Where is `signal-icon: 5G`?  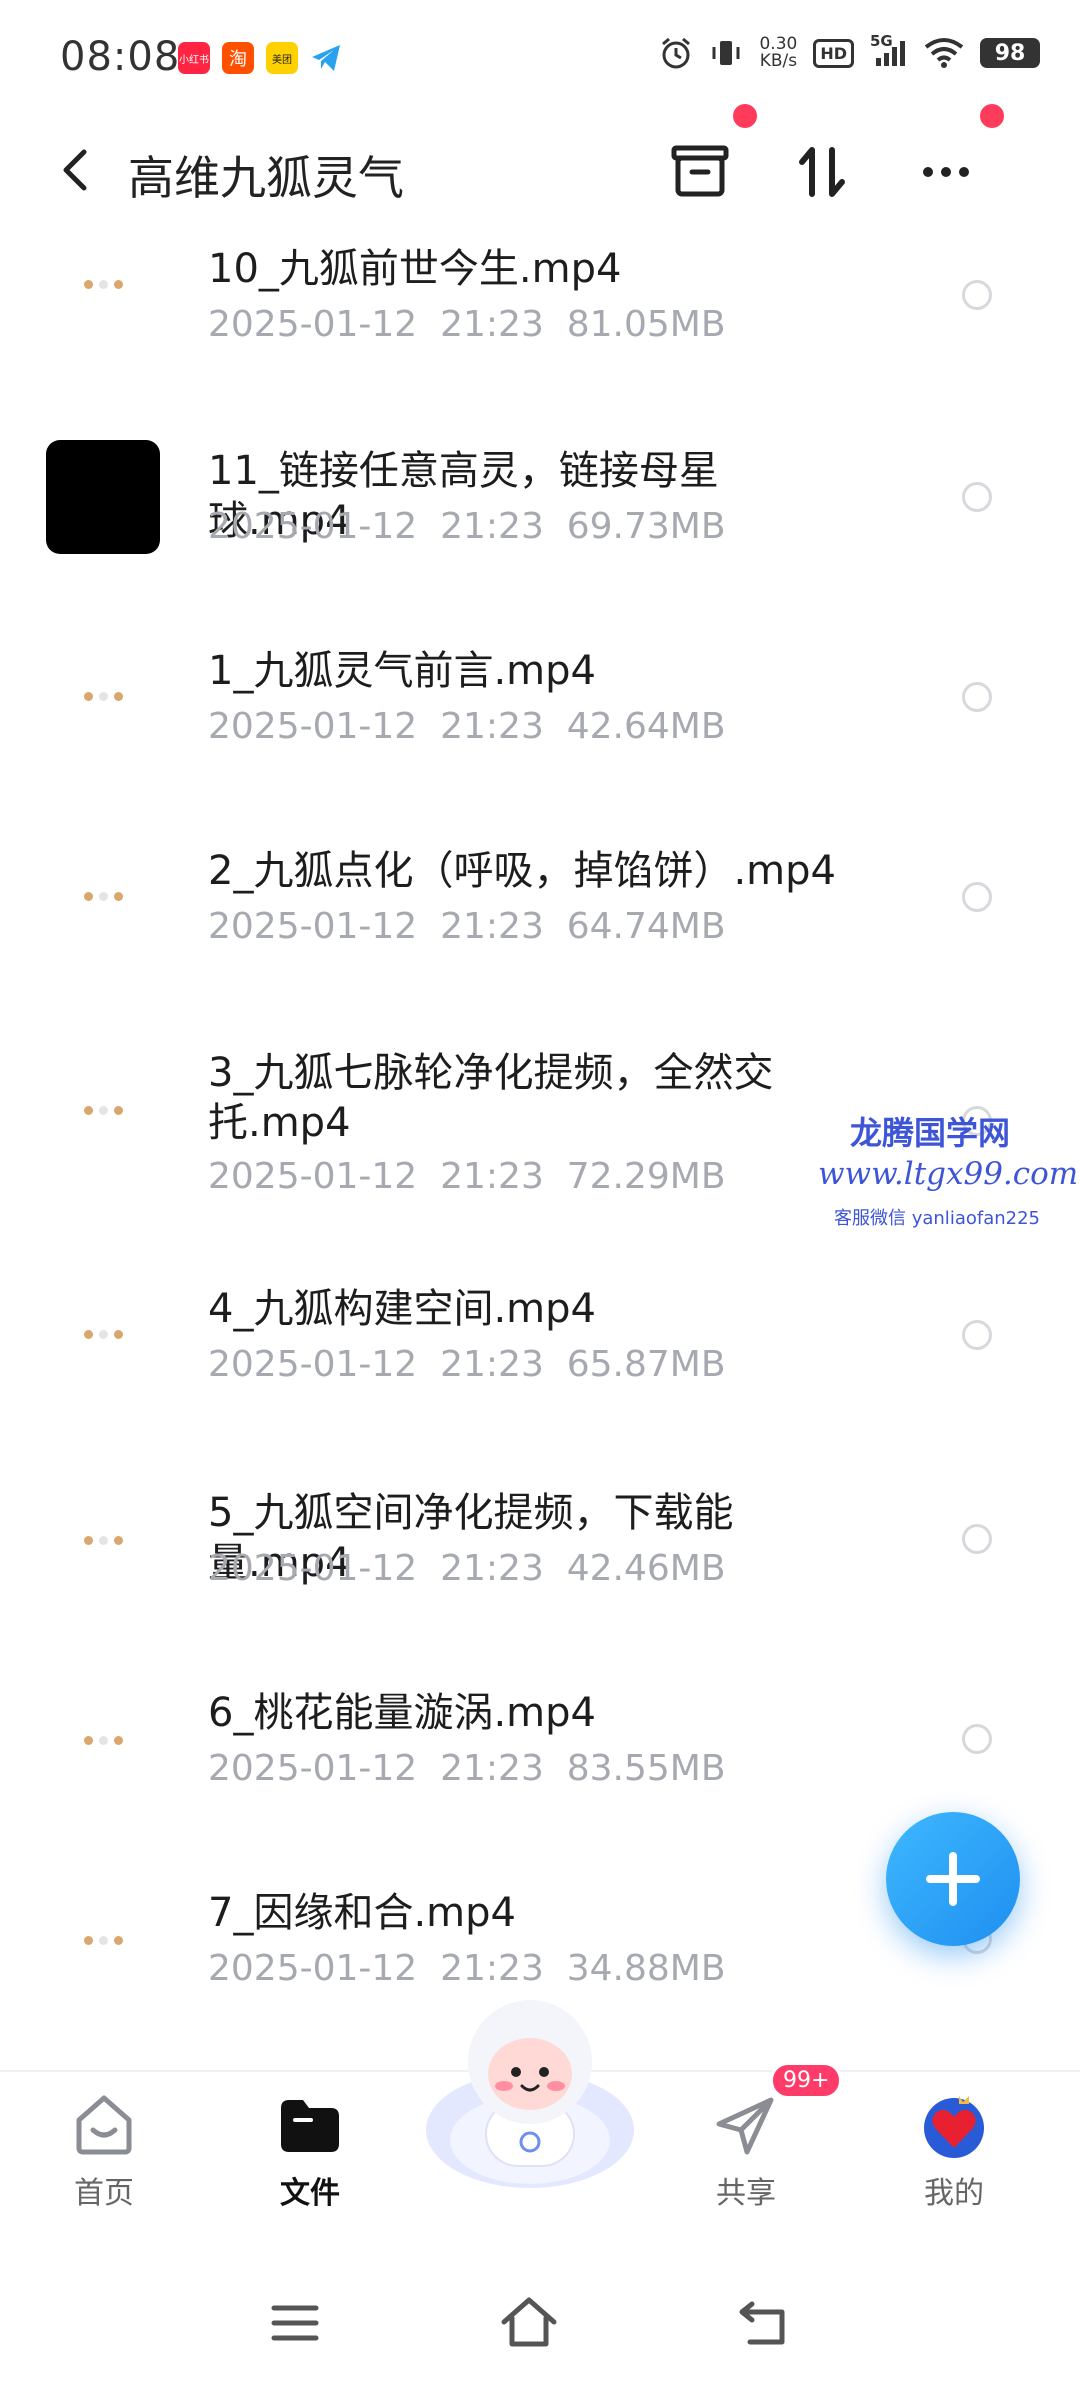 signal-icon: 5G is located at coordinates (889, 50).